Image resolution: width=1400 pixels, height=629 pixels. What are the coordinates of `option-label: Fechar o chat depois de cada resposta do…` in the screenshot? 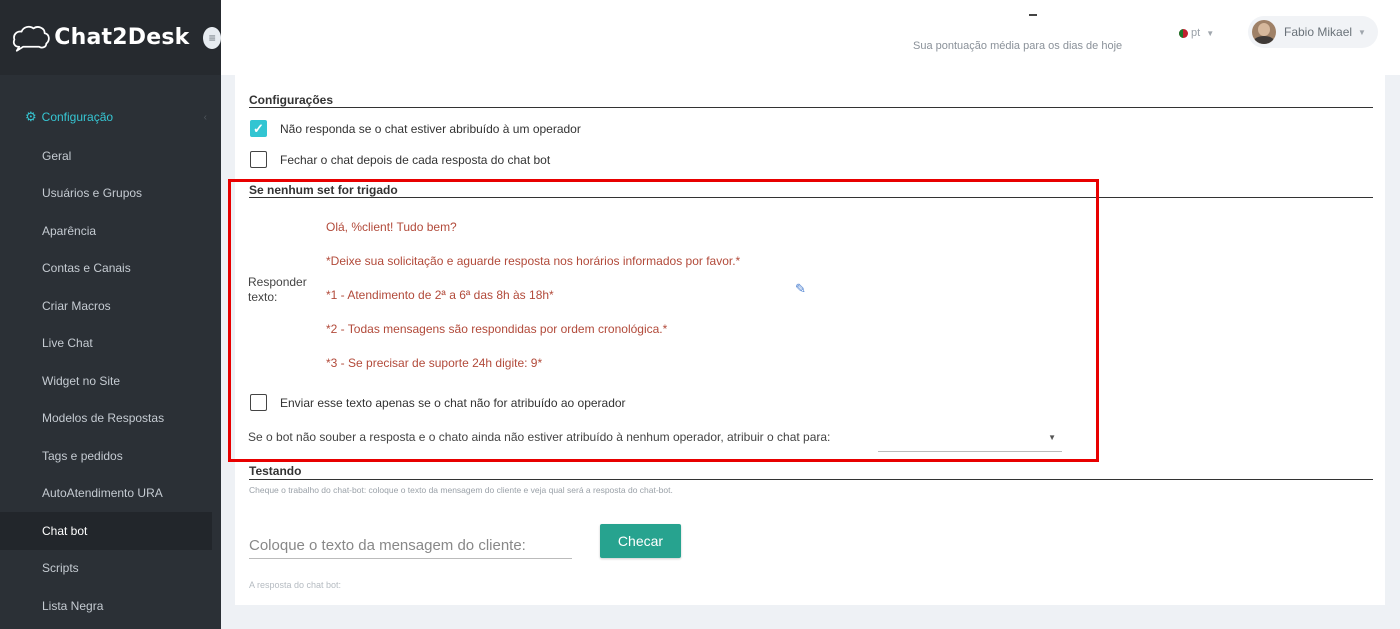 It's located at (415, 159).